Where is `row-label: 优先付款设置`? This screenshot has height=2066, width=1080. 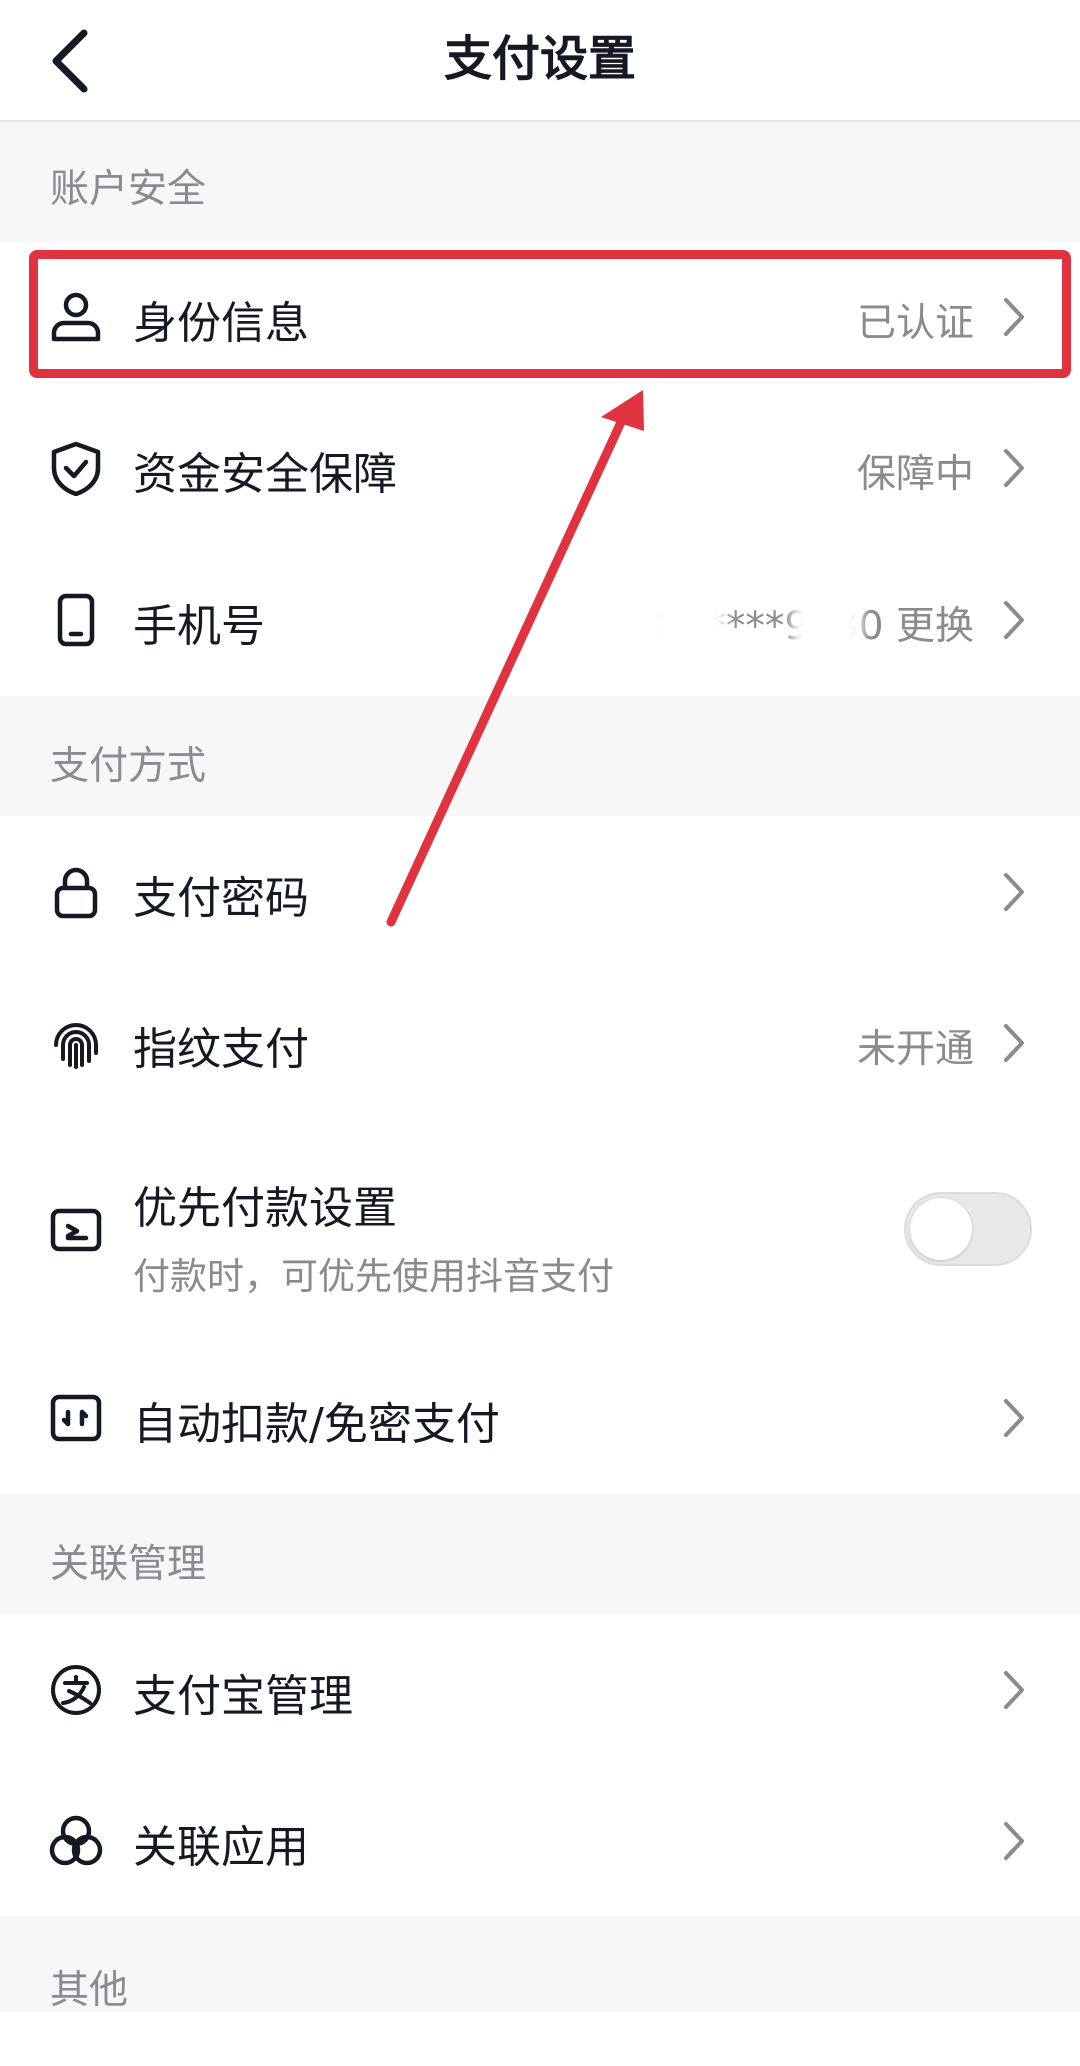 row-label: 优先付款设置 is located at coordinates (265, 1208).